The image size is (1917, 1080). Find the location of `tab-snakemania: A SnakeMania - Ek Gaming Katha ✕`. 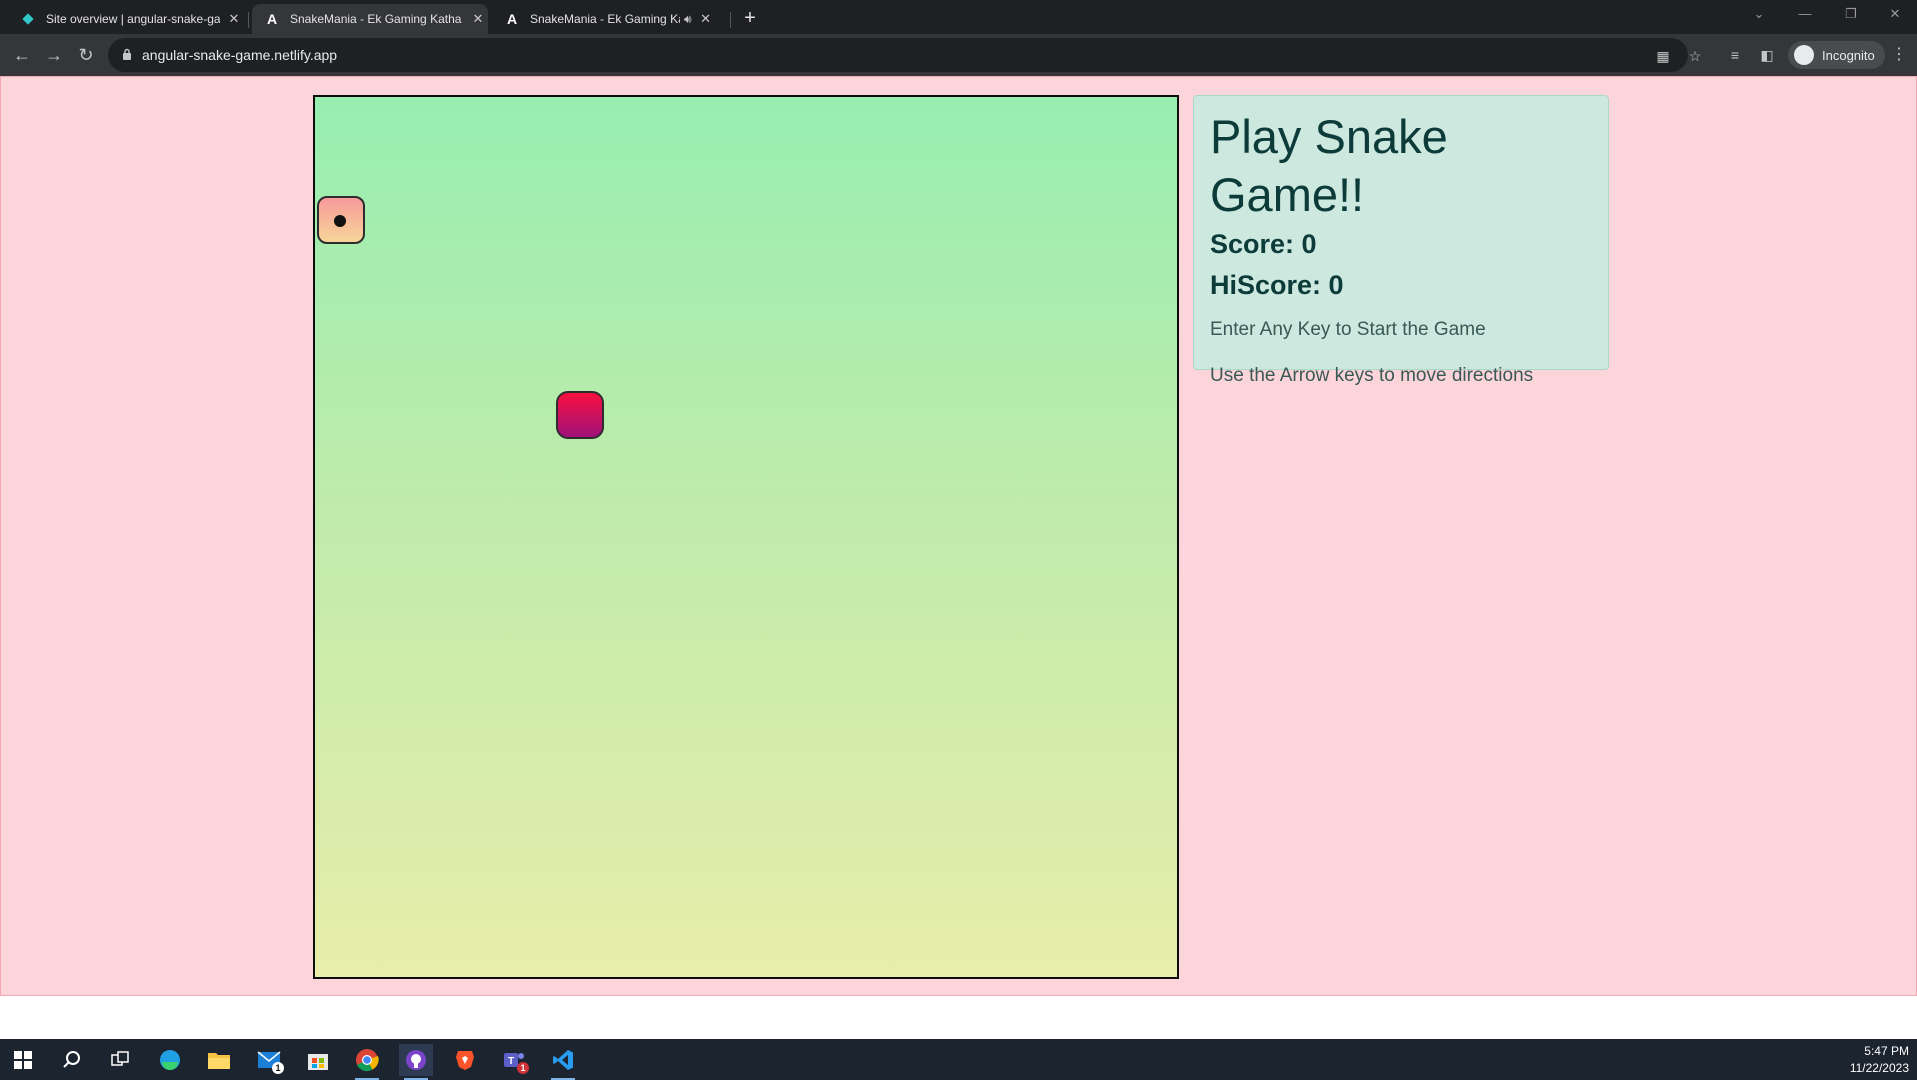

tab-snakemania: A SnakeMania - Ek Gaming Katha ✕ is located at coordinates (370, 19).